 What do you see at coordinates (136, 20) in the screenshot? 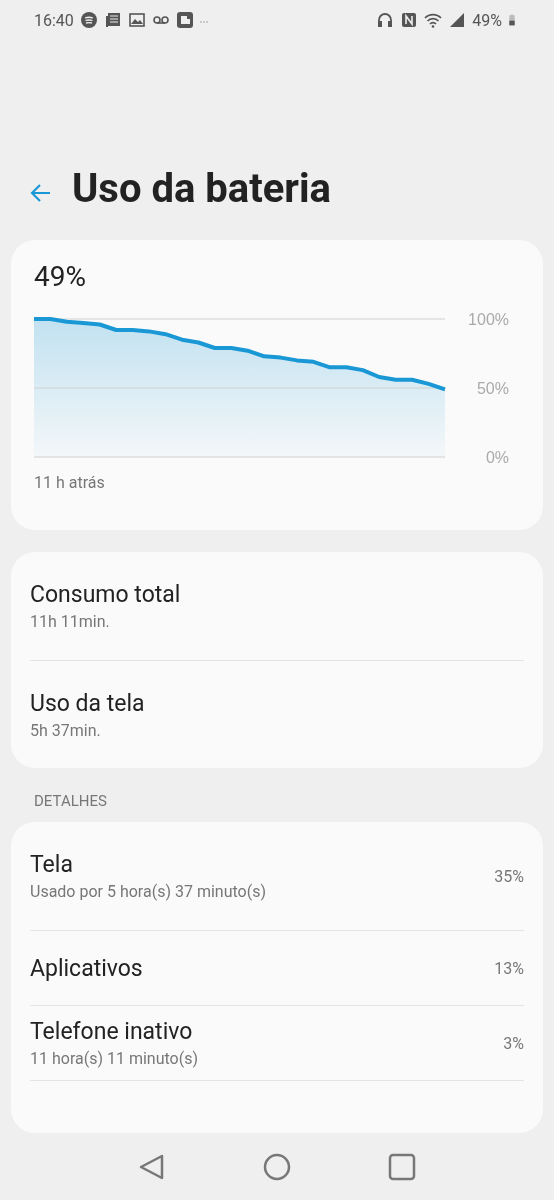
I see `image-icon` at bounding box center [136, 20].